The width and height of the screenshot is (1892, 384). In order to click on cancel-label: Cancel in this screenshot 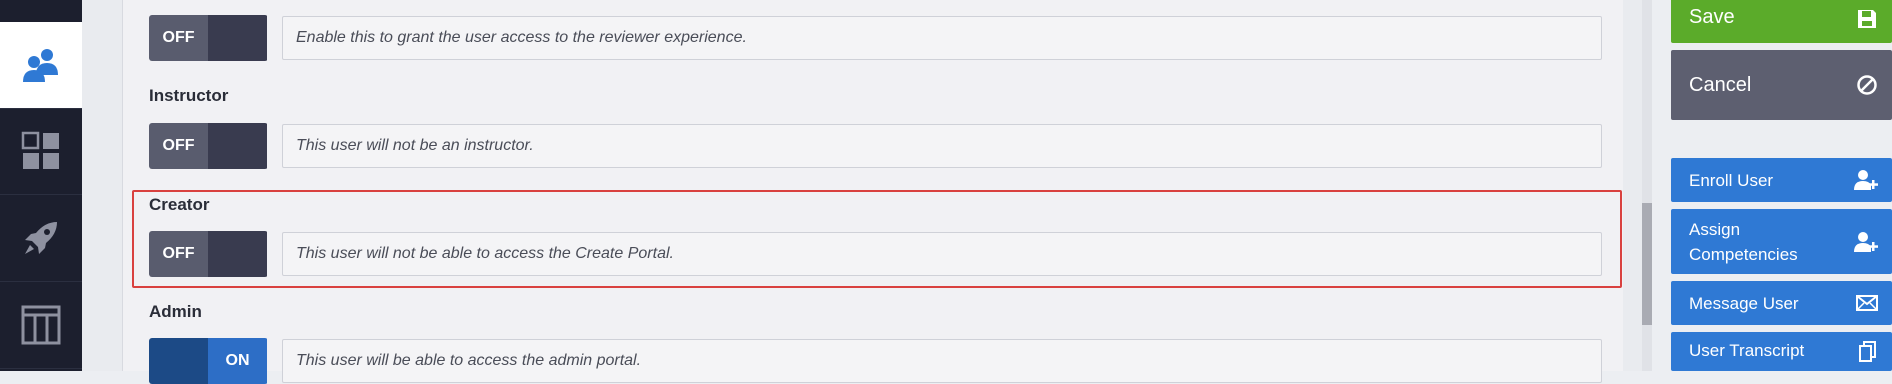, I will do `click(1720, 84)`.